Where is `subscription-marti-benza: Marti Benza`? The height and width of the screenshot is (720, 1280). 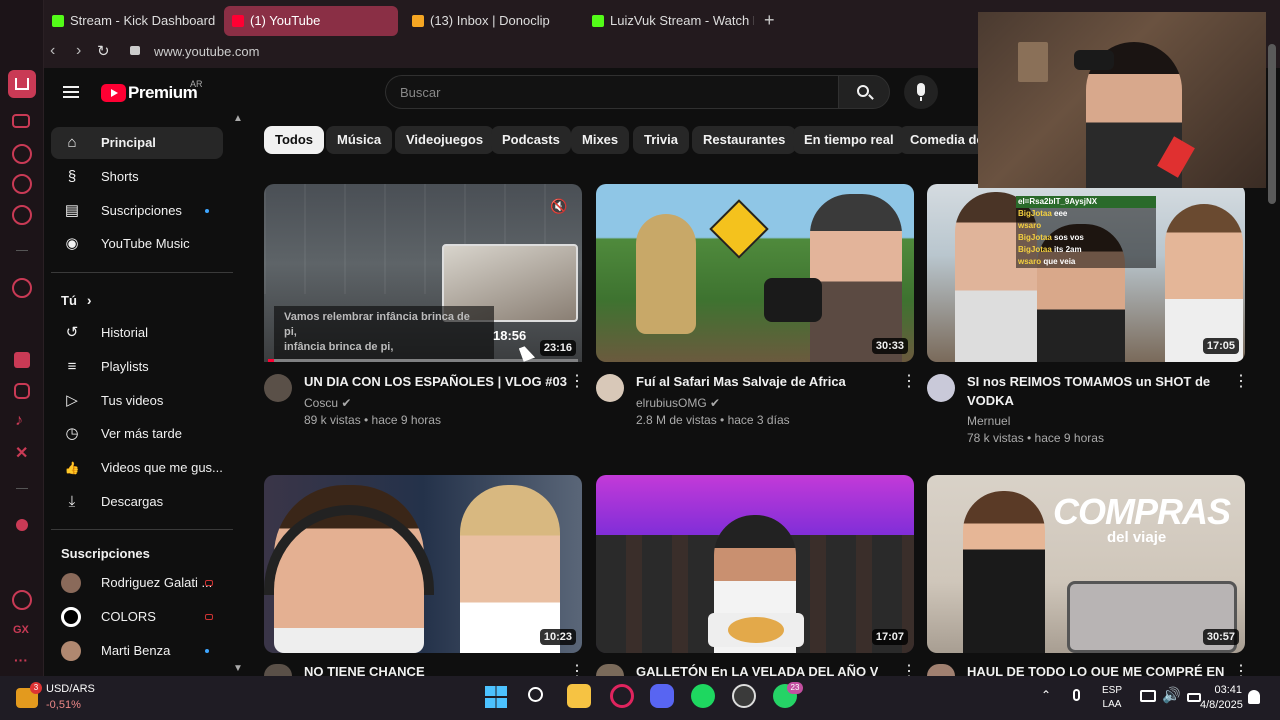
subscription-marti-benza: Marti Benza is located at coordinates (137, 651).